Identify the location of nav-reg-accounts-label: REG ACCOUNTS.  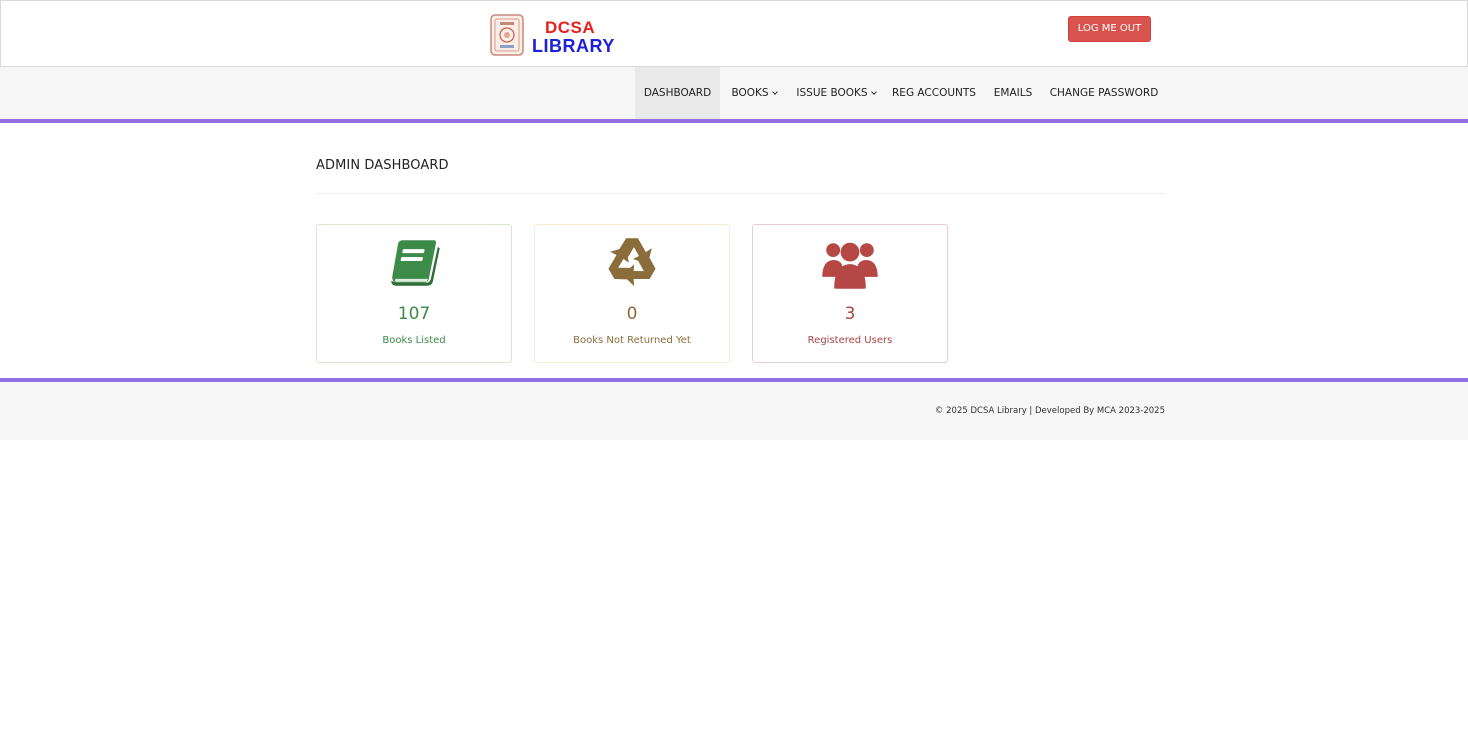
(934, 93).